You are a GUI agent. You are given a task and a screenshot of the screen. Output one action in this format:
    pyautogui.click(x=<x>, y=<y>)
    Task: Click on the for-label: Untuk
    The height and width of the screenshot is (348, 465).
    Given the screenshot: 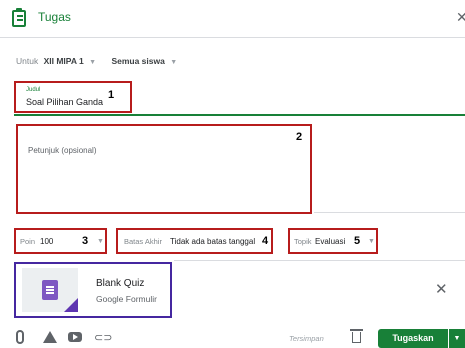 What is the action you would take?
    pyautogui.click(x=27, y=61)
    